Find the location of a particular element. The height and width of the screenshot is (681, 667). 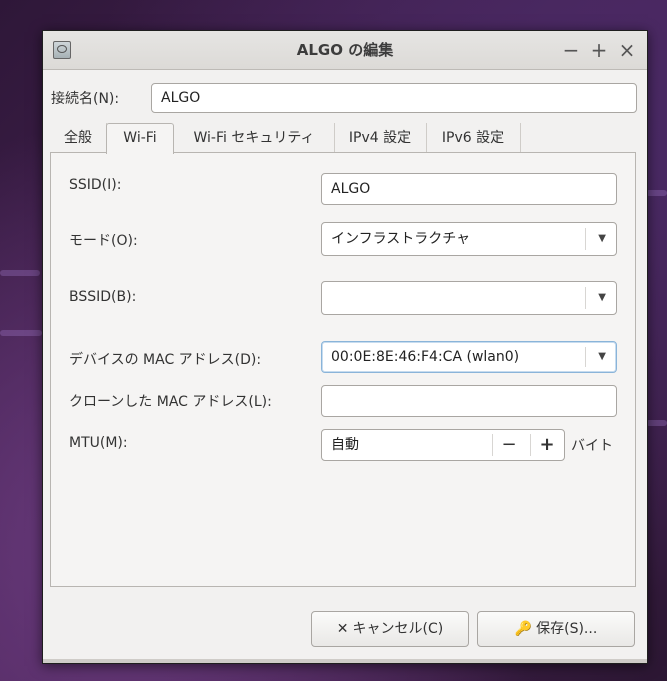

mode-label: モード(O): is located at coordinates (103, 241).